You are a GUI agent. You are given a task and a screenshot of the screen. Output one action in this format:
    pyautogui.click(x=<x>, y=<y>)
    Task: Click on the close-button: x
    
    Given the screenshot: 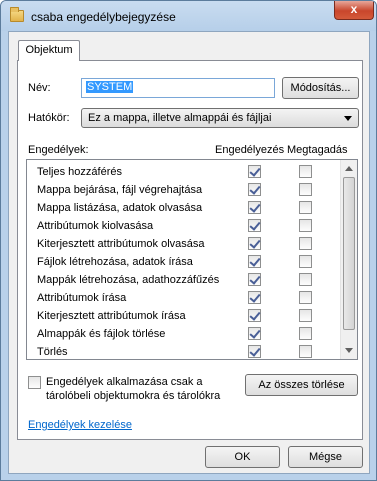 What is the action you would take?
    pyautogui.click(x=354, y=10)
    